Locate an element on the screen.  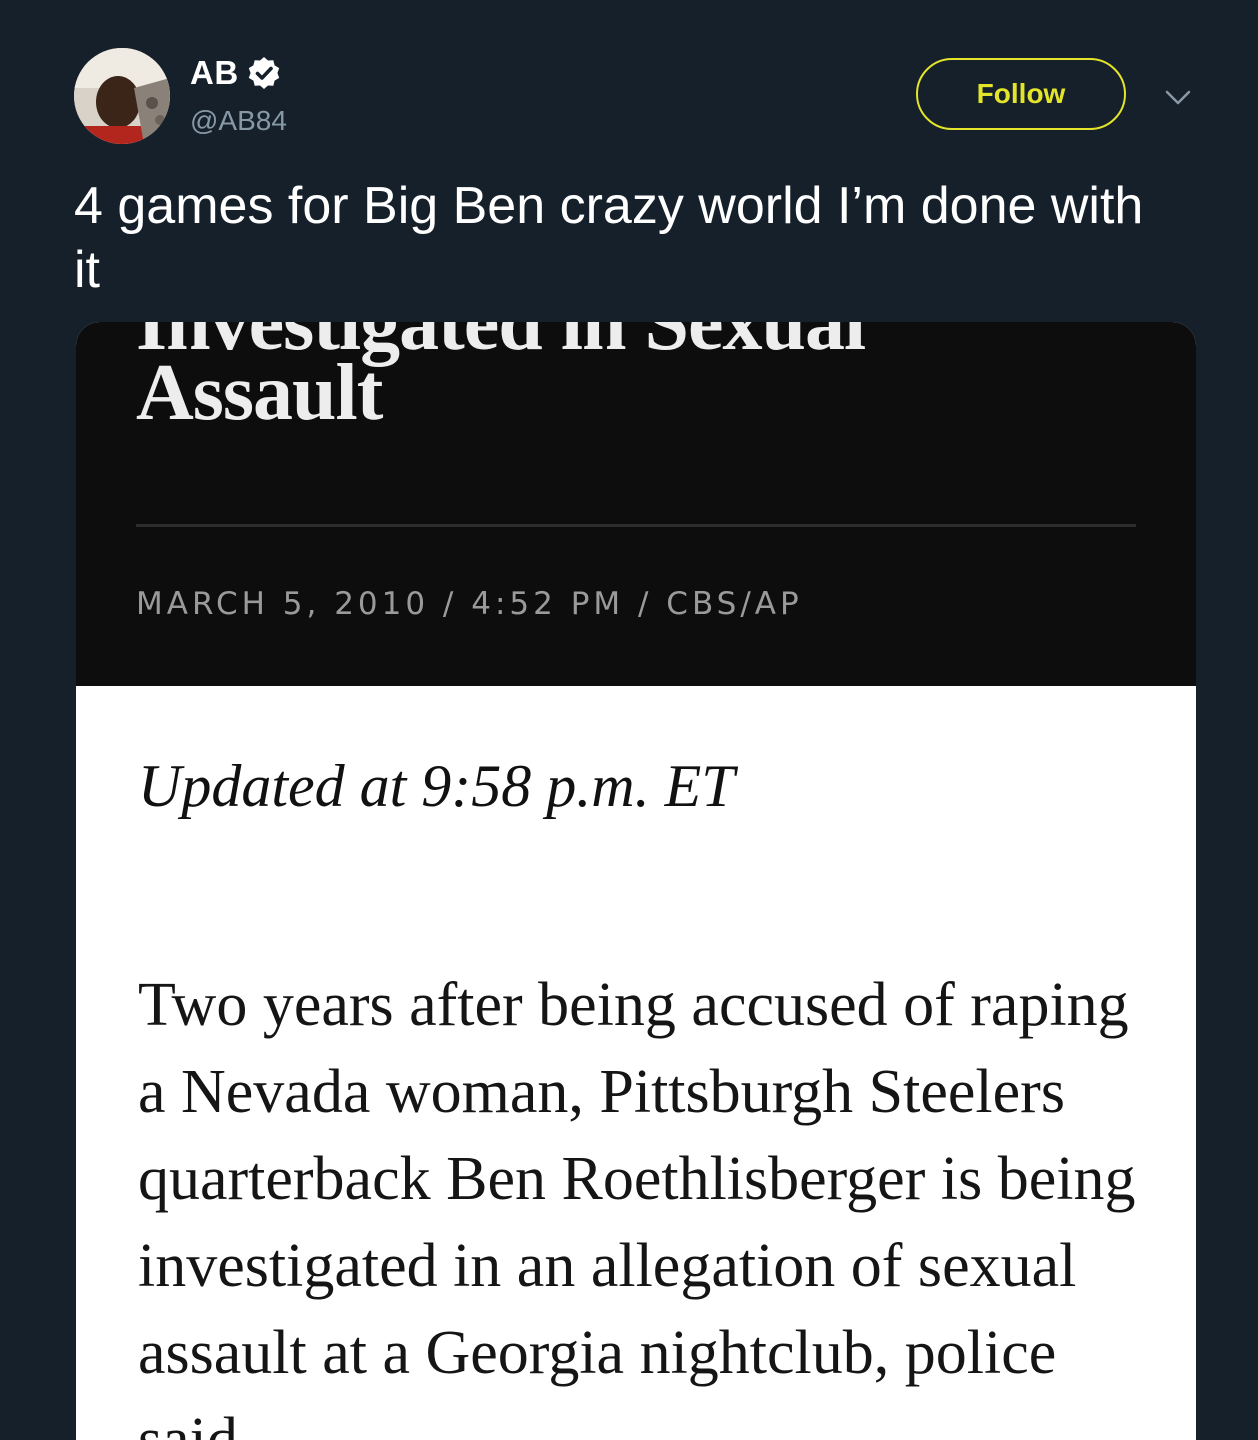
verified-badge-icon is located at coordinates (264, 73).